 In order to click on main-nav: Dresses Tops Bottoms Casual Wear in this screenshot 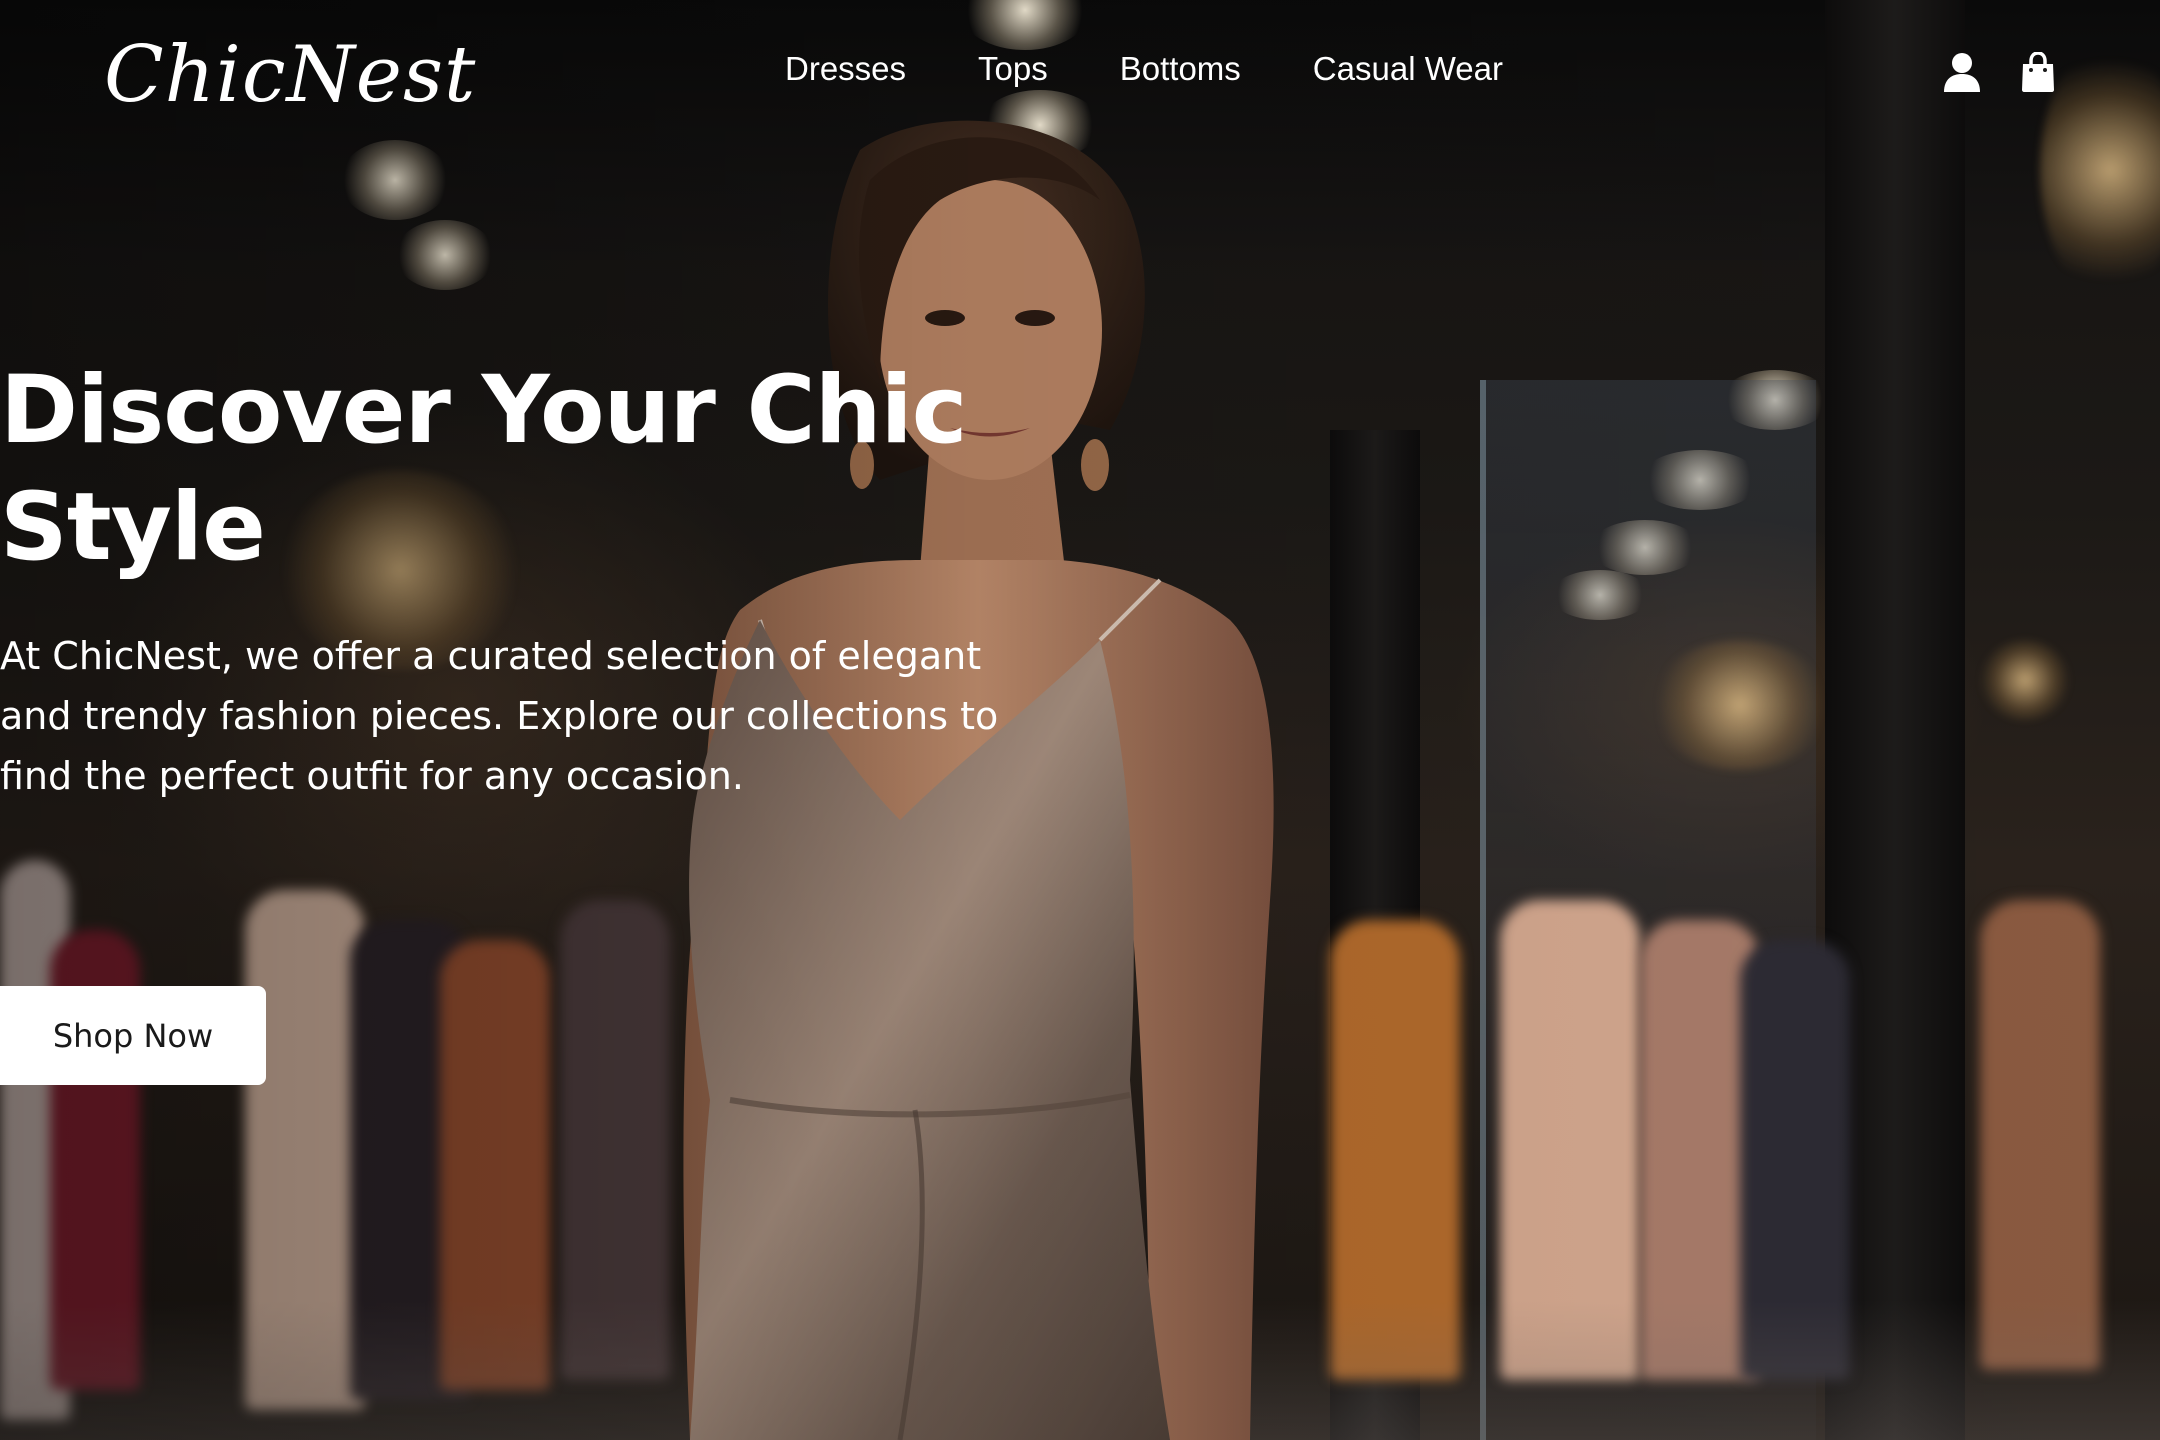, I will do `click(1144, 69)`.